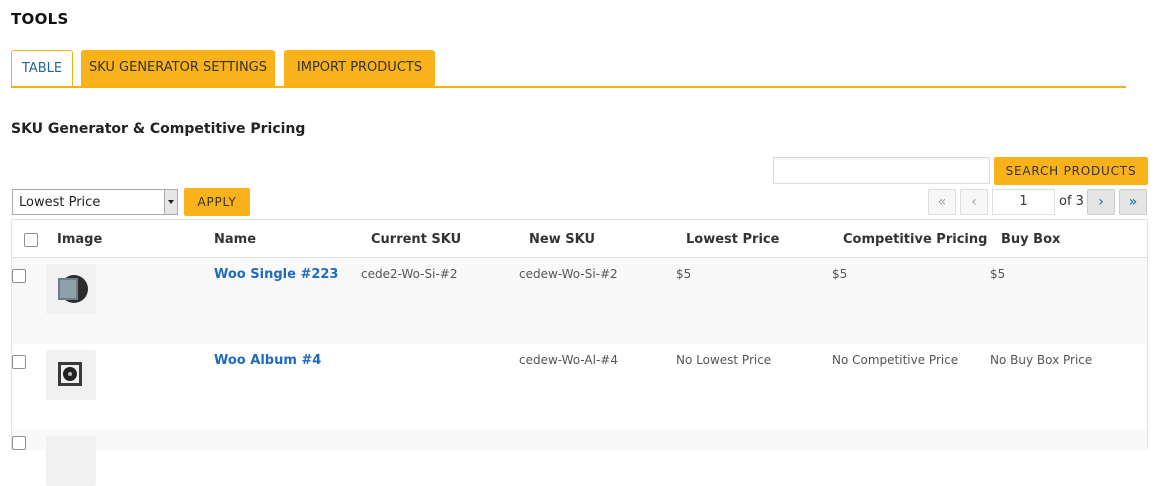  I want to click on last-page-button: », so click(1133, 202).